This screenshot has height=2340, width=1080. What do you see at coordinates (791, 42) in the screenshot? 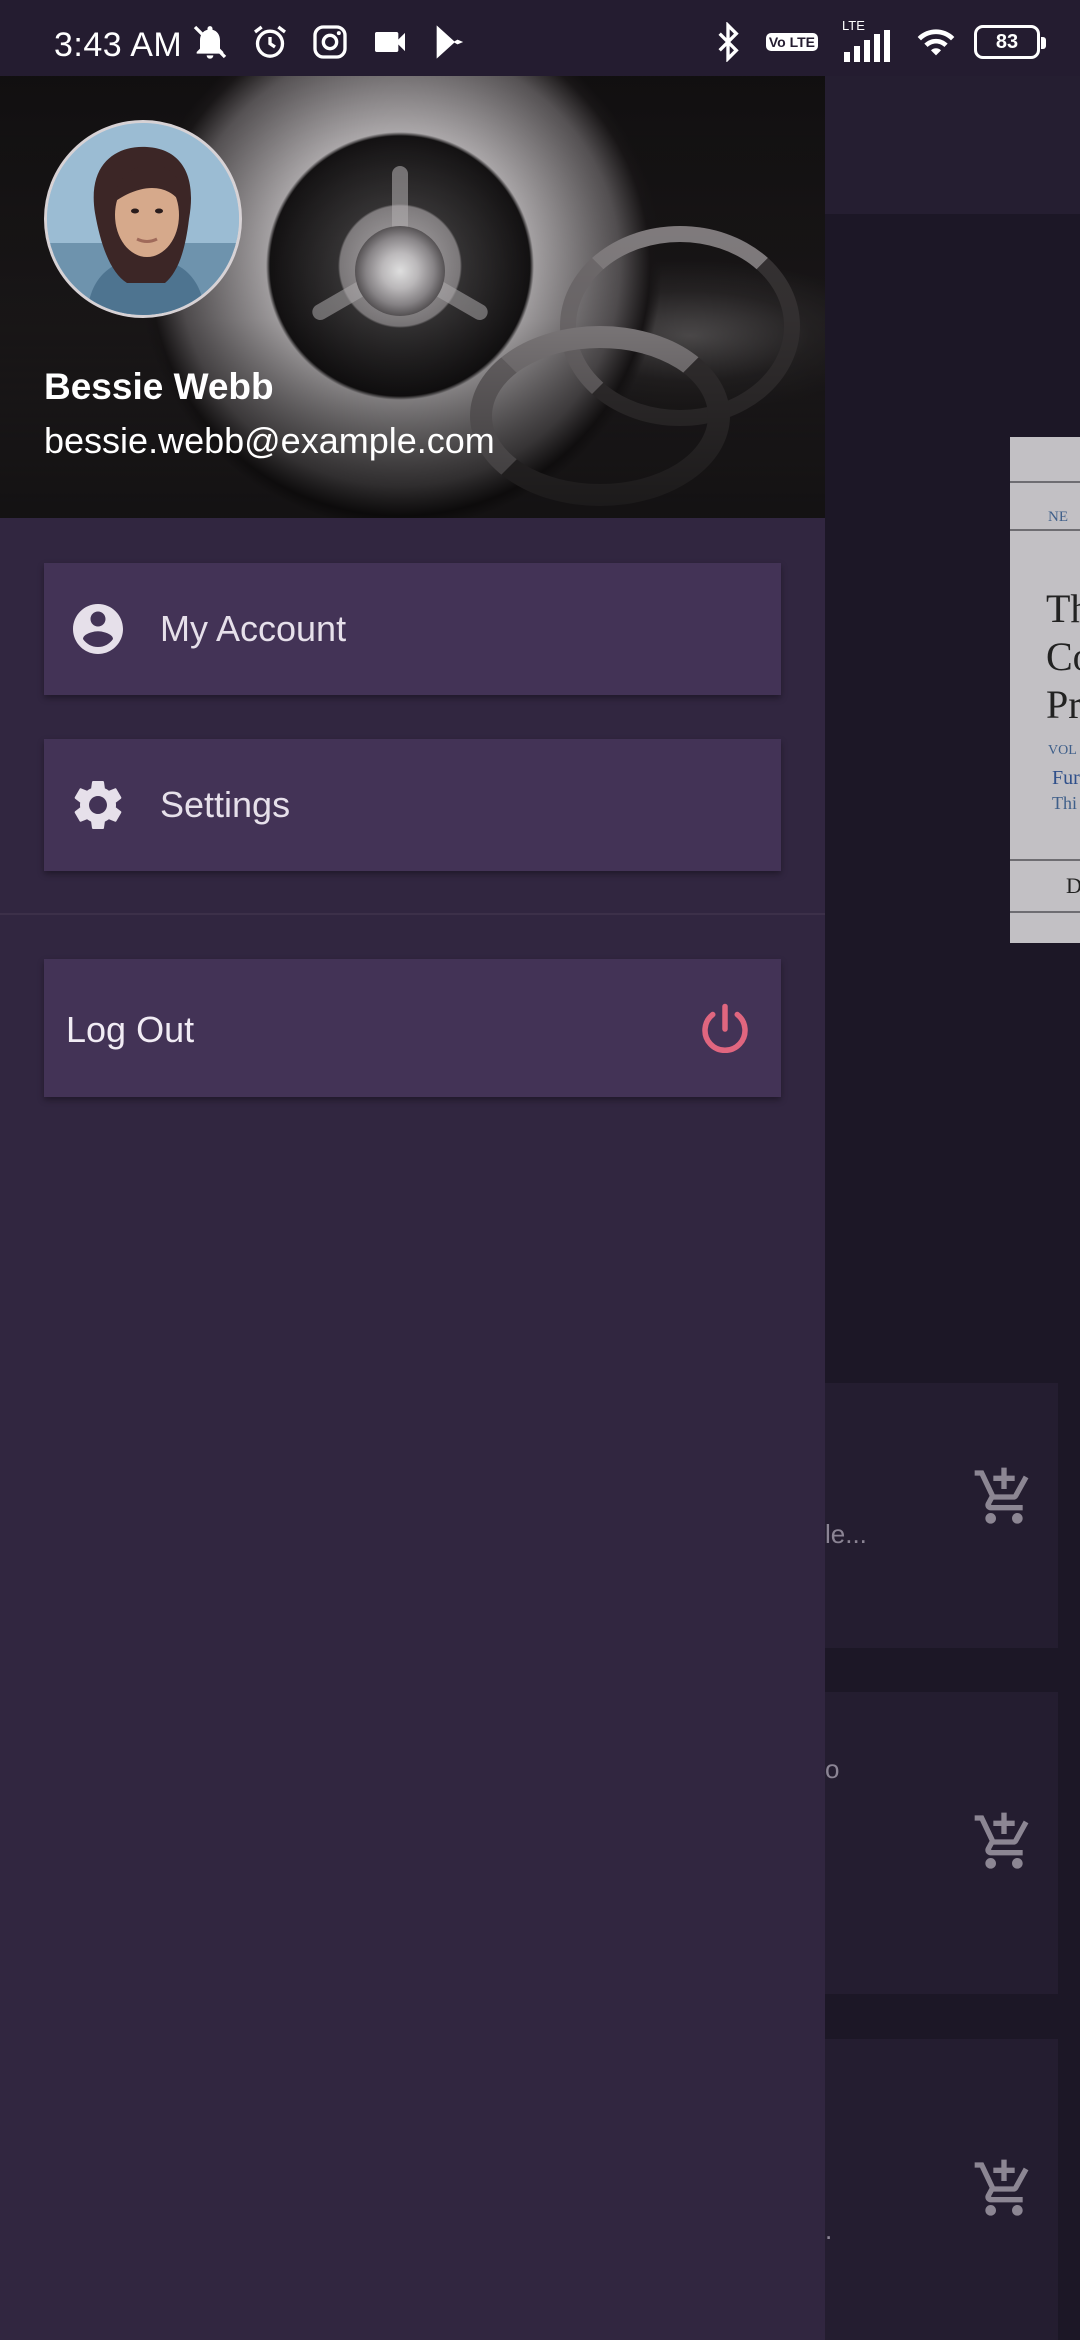
I see `volte-icon: Vo LTE` at bounding box center [791, 42].